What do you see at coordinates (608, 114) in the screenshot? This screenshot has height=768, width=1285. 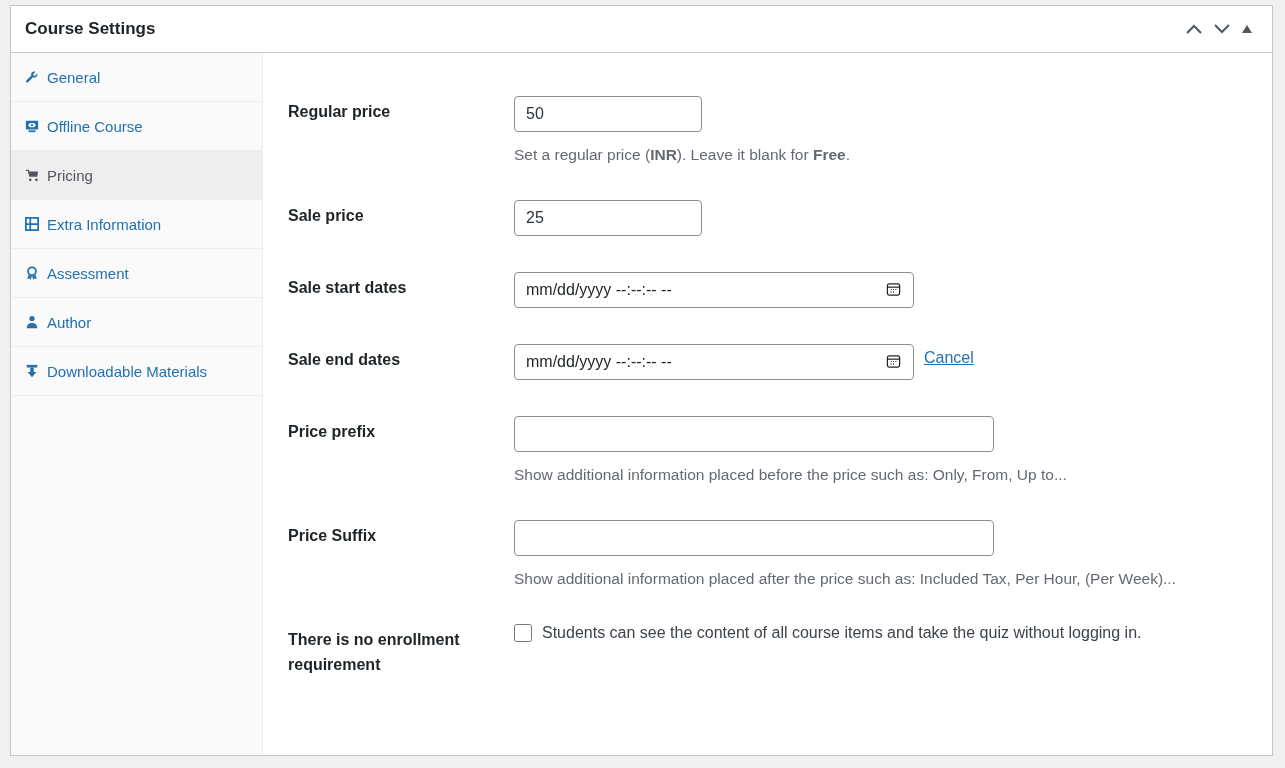 I see `price-input: 50` at bounding box center [608, 114].